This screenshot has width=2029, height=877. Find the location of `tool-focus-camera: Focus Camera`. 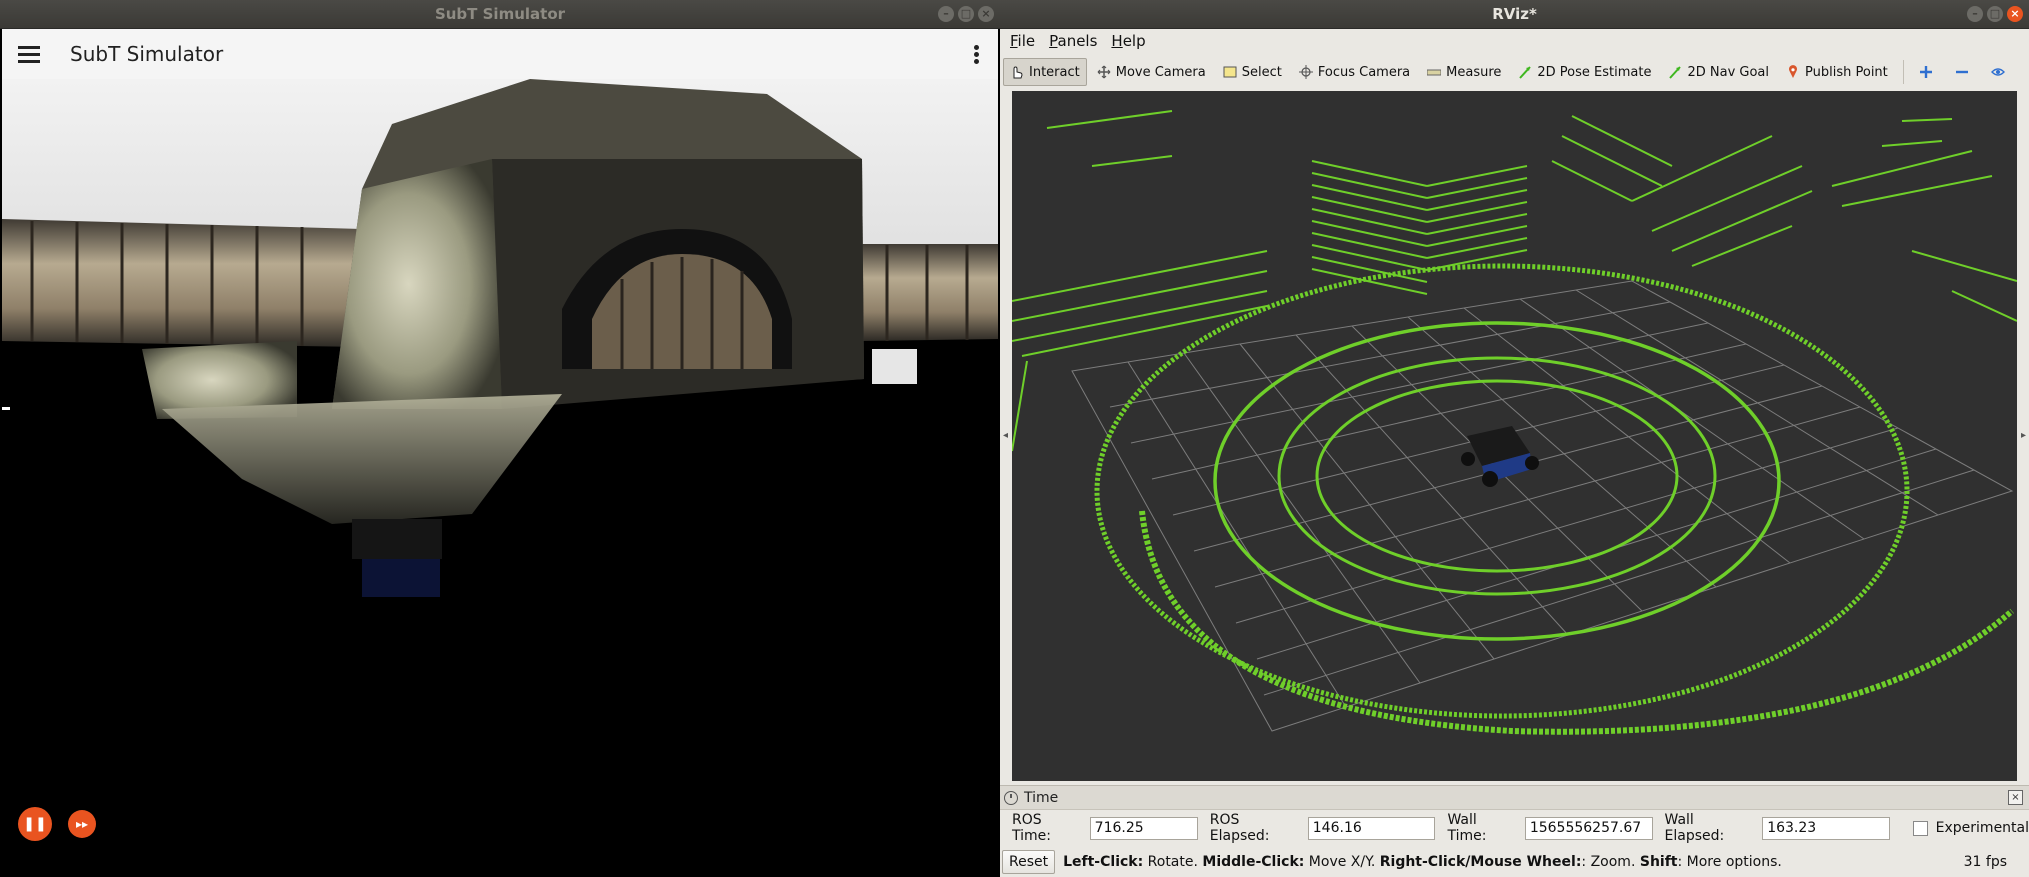

tool-focus-camera: Focus Camera is located at coordinates (1354, 72).